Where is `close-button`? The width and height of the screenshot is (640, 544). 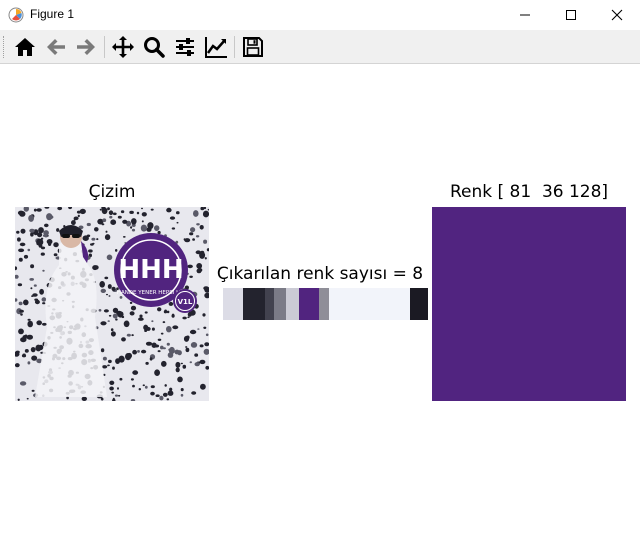 close-button is located at coordinates (617, 15).